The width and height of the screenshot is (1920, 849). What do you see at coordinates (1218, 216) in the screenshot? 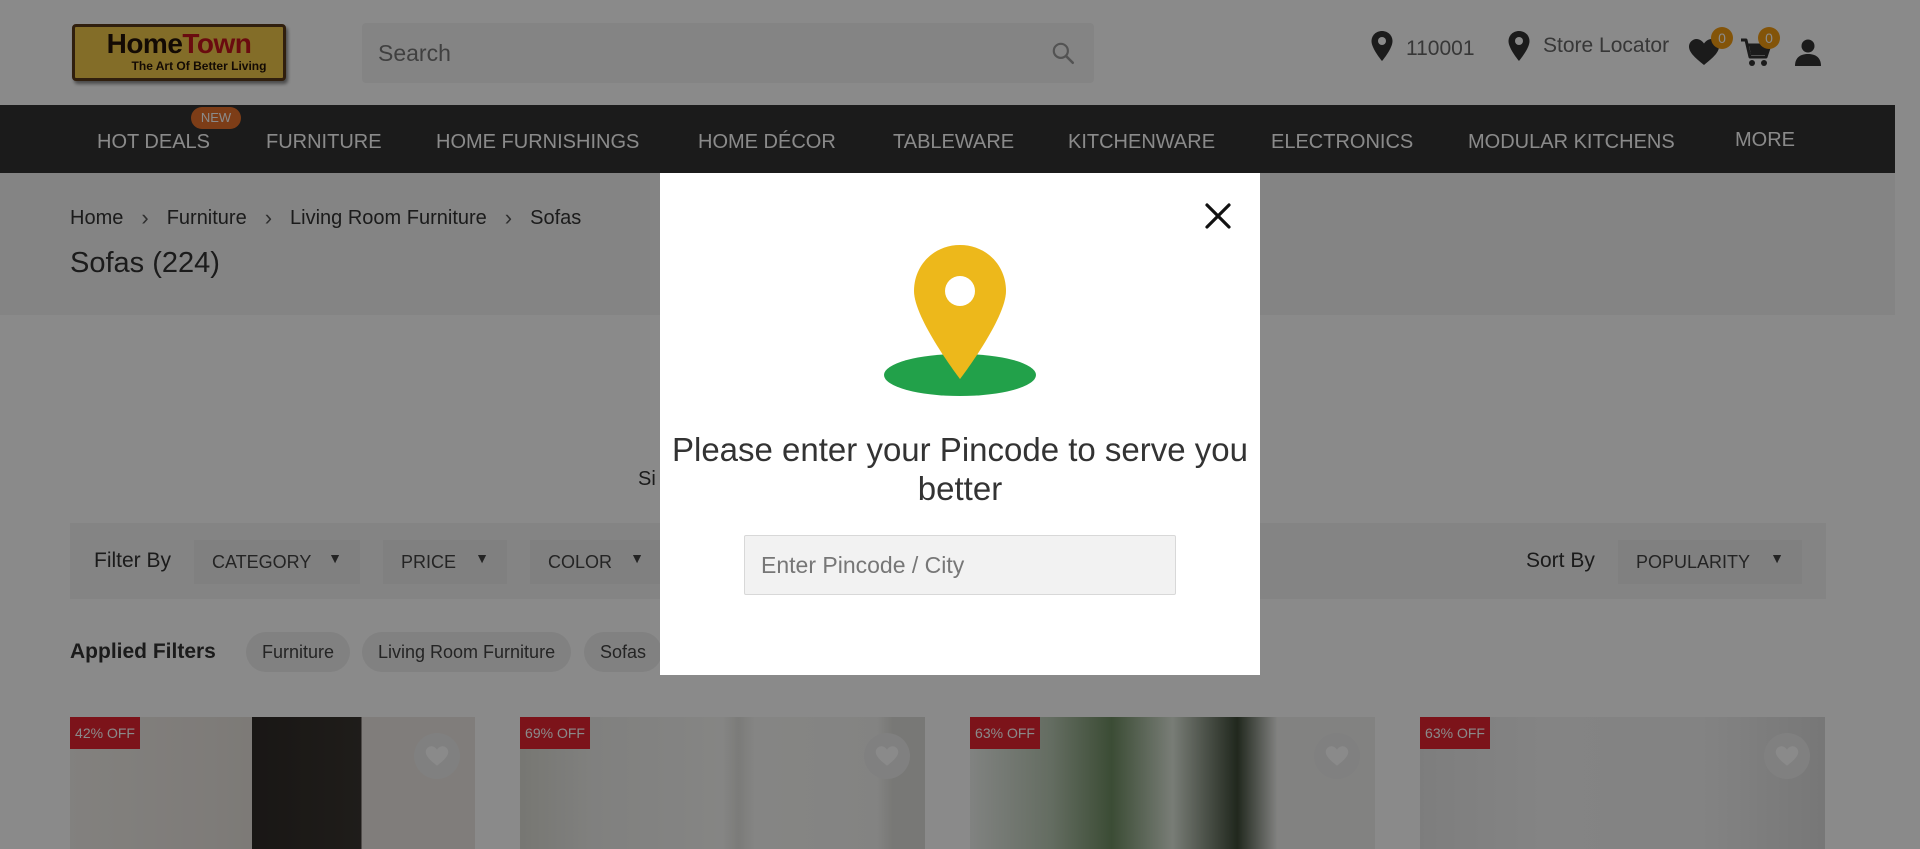
I see `close-icon` at bounding box center [1218, 216].